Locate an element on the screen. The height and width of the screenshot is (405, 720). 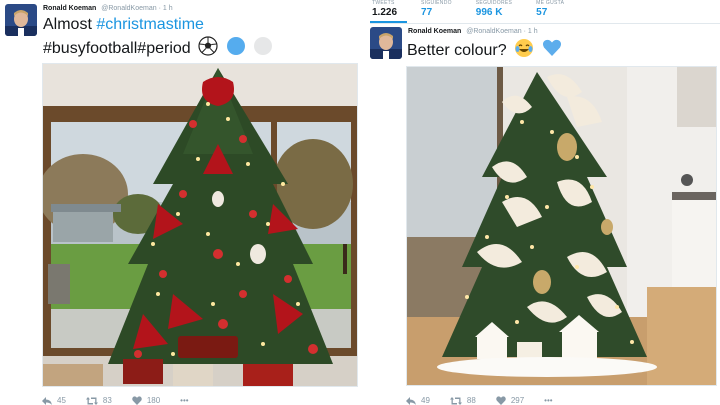
retweet-button: 88 is located at coordinates (462, 400).